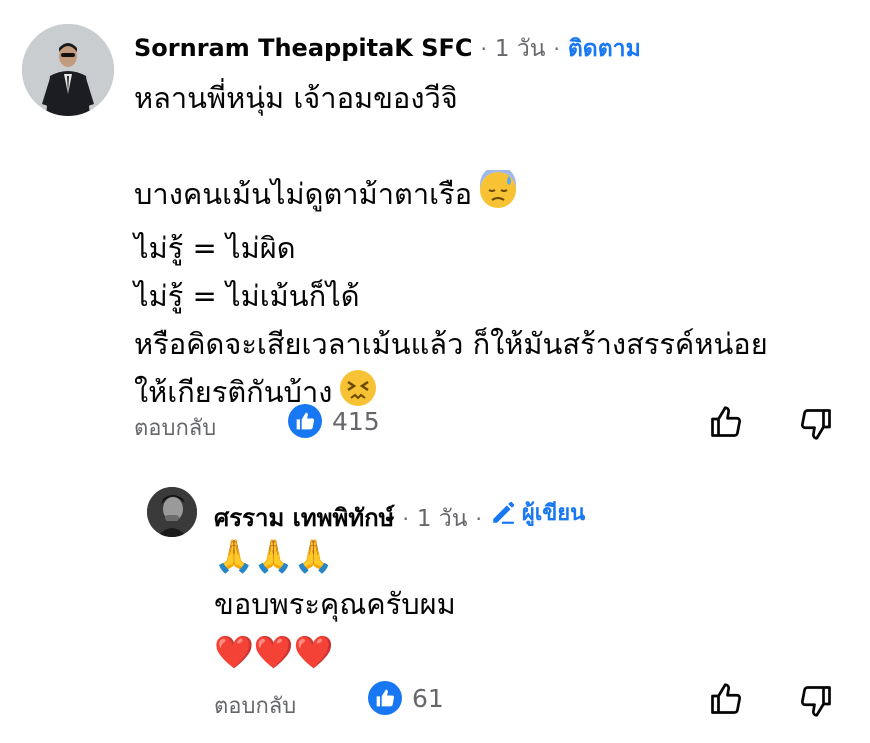 The image size is (870, 743). I want to click on comment-line, so click(451, 146).